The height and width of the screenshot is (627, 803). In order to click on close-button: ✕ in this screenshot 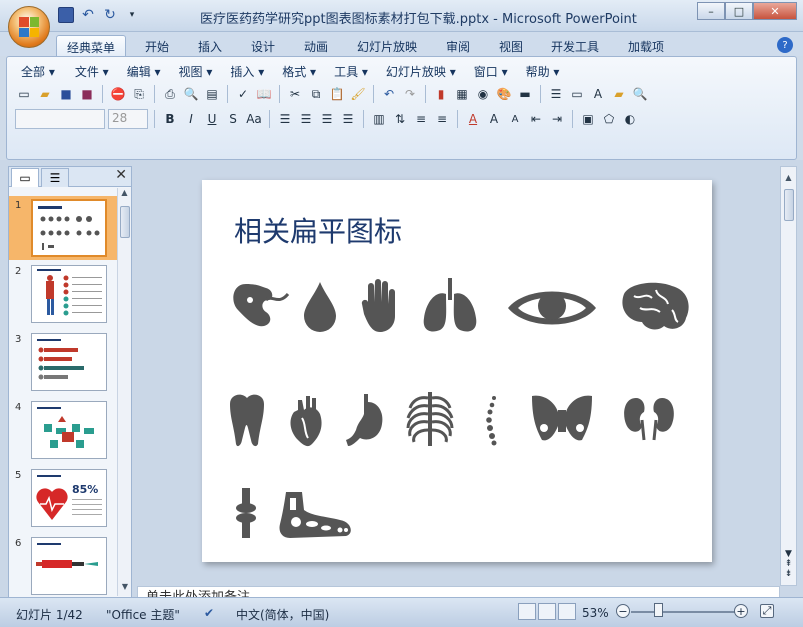, I will do `click(775, 11)`.